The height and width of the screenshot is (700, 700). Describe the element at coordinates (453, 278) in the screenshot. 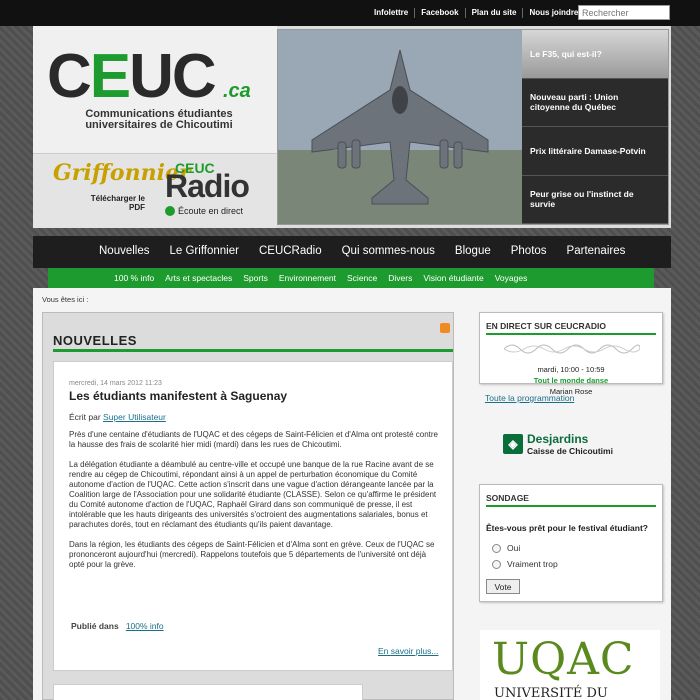

I see `subnav-vision: Vision étudiante` at that location.